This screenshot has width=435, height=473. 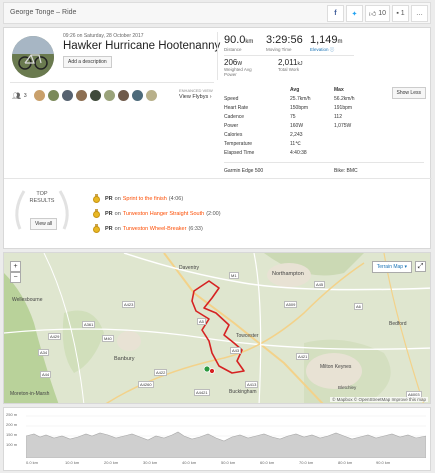 What do you see at coordinates (288, 62) in the screenshot?
I see `work-value: 2,011` at bounding box center [288, 62].